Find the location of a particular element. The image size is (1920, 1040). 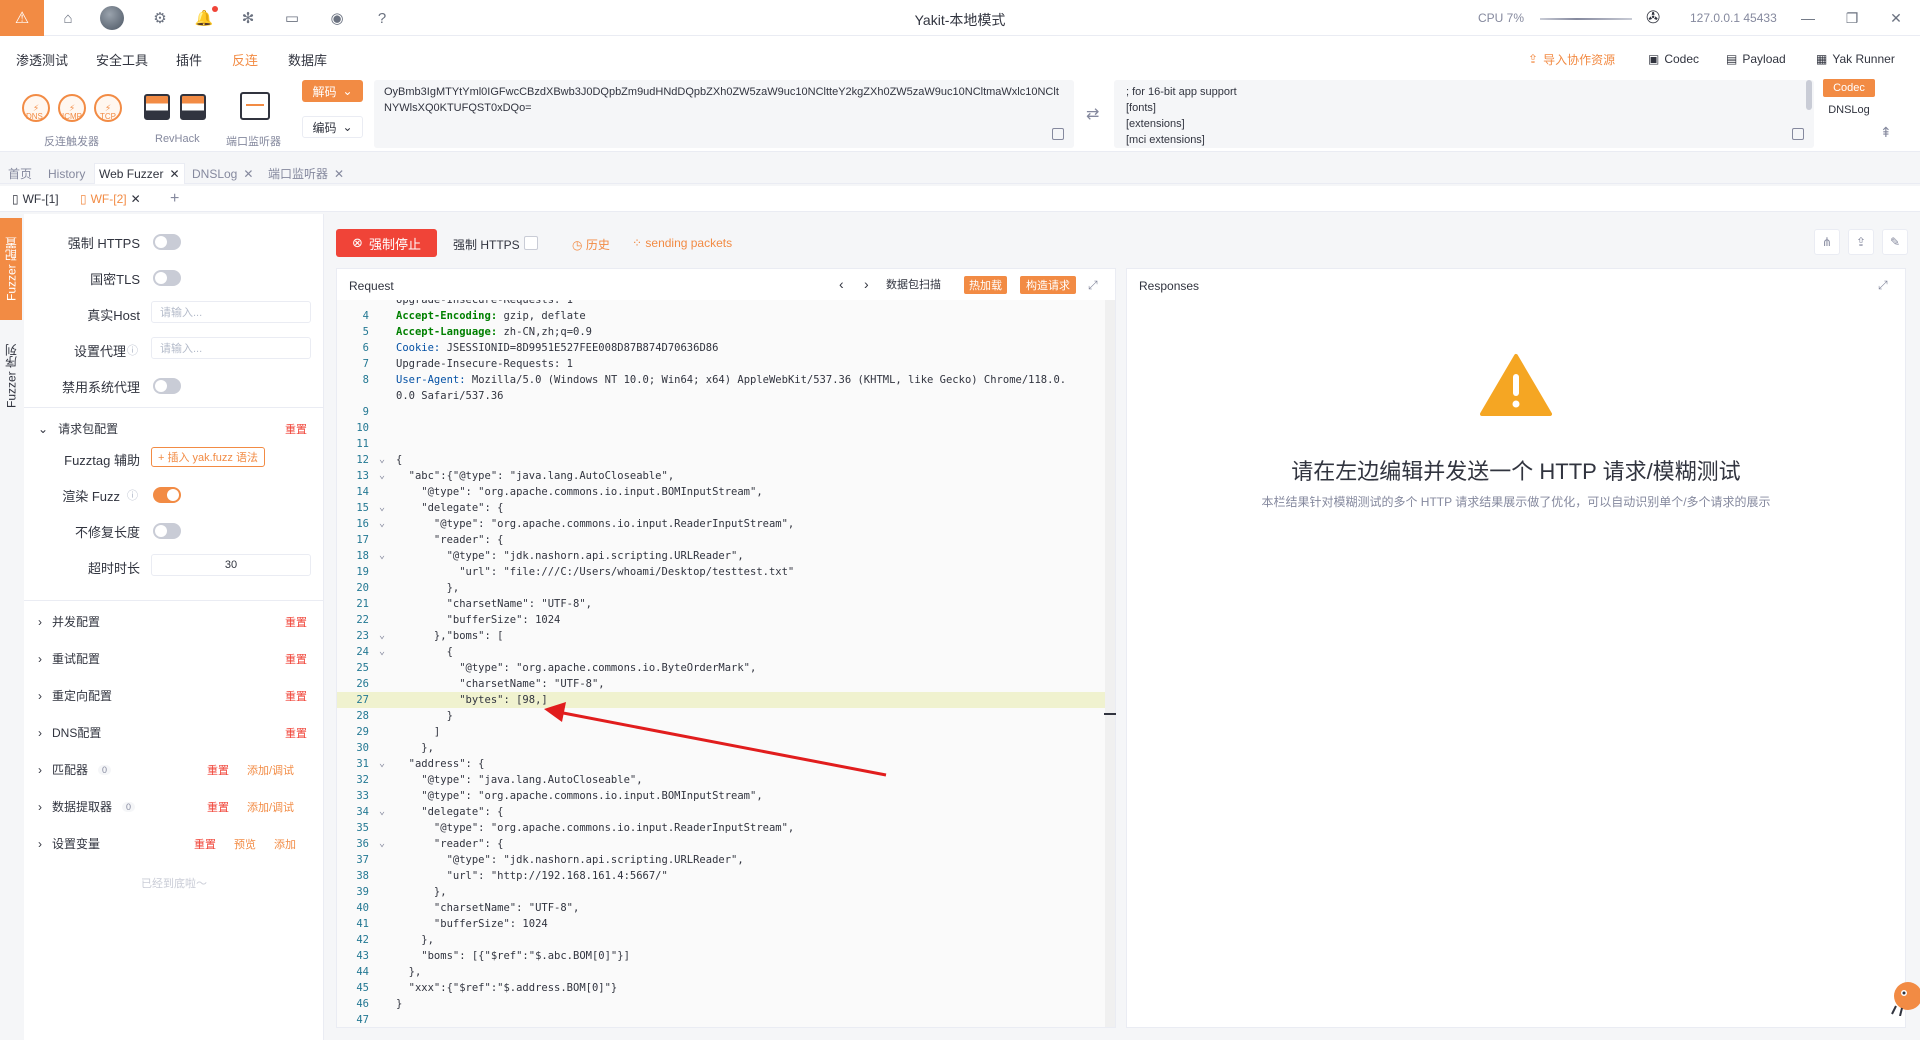

tab-home: 首页 is located at coordinates (20, 173).